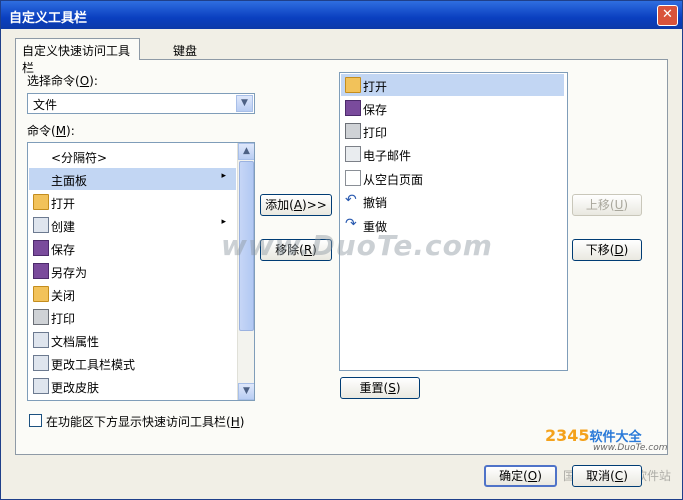  I want to click on list-item: 主面板 ▸, so click(132, 179).